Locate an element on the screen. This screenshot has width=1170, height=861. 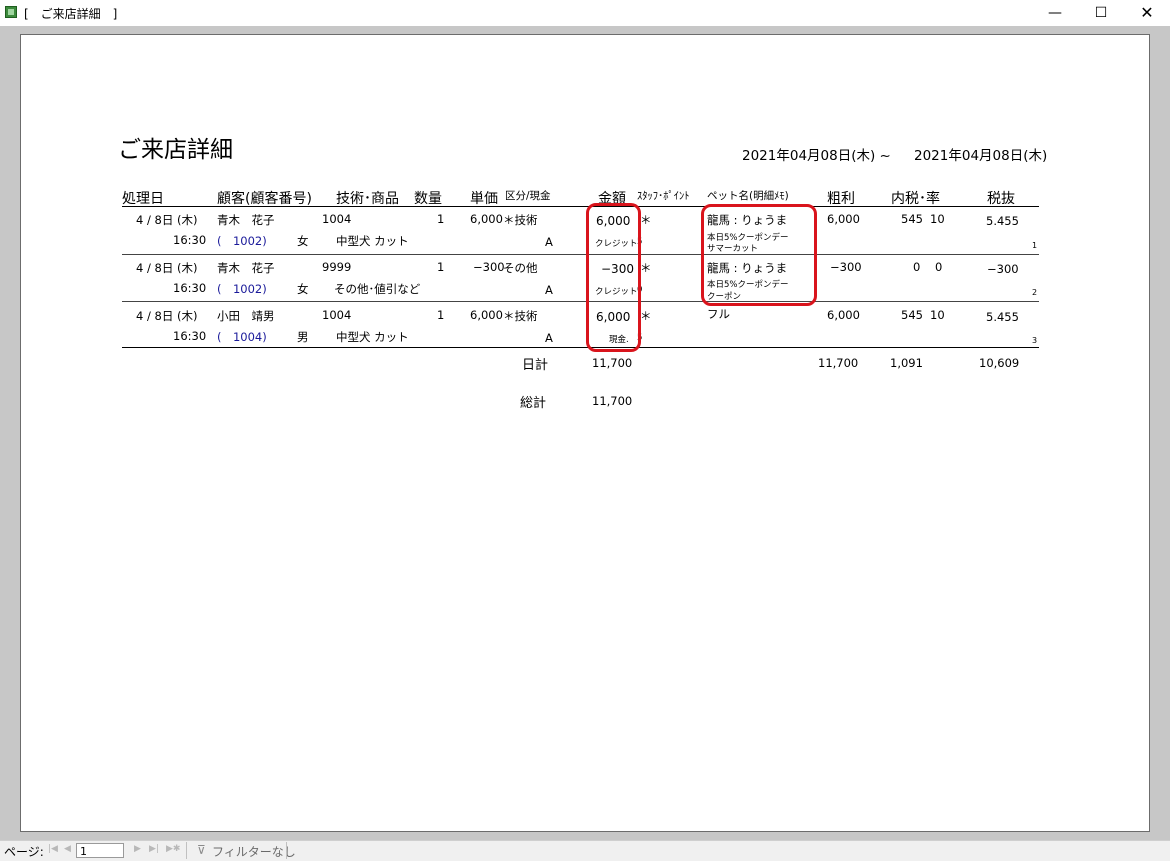
customer-name: 小田 靖男 is located at coordinates (246, 316).